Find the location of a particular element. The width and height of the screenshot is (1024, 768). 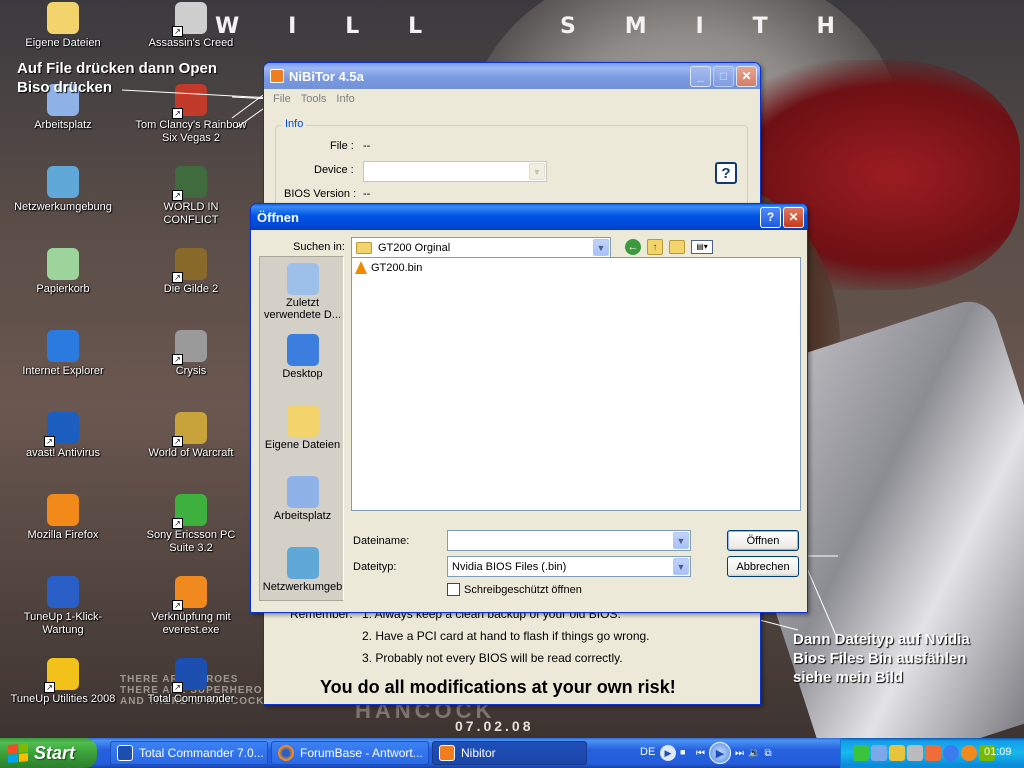

look-in-label: Suchen in: is located at coordinates (319, 247).